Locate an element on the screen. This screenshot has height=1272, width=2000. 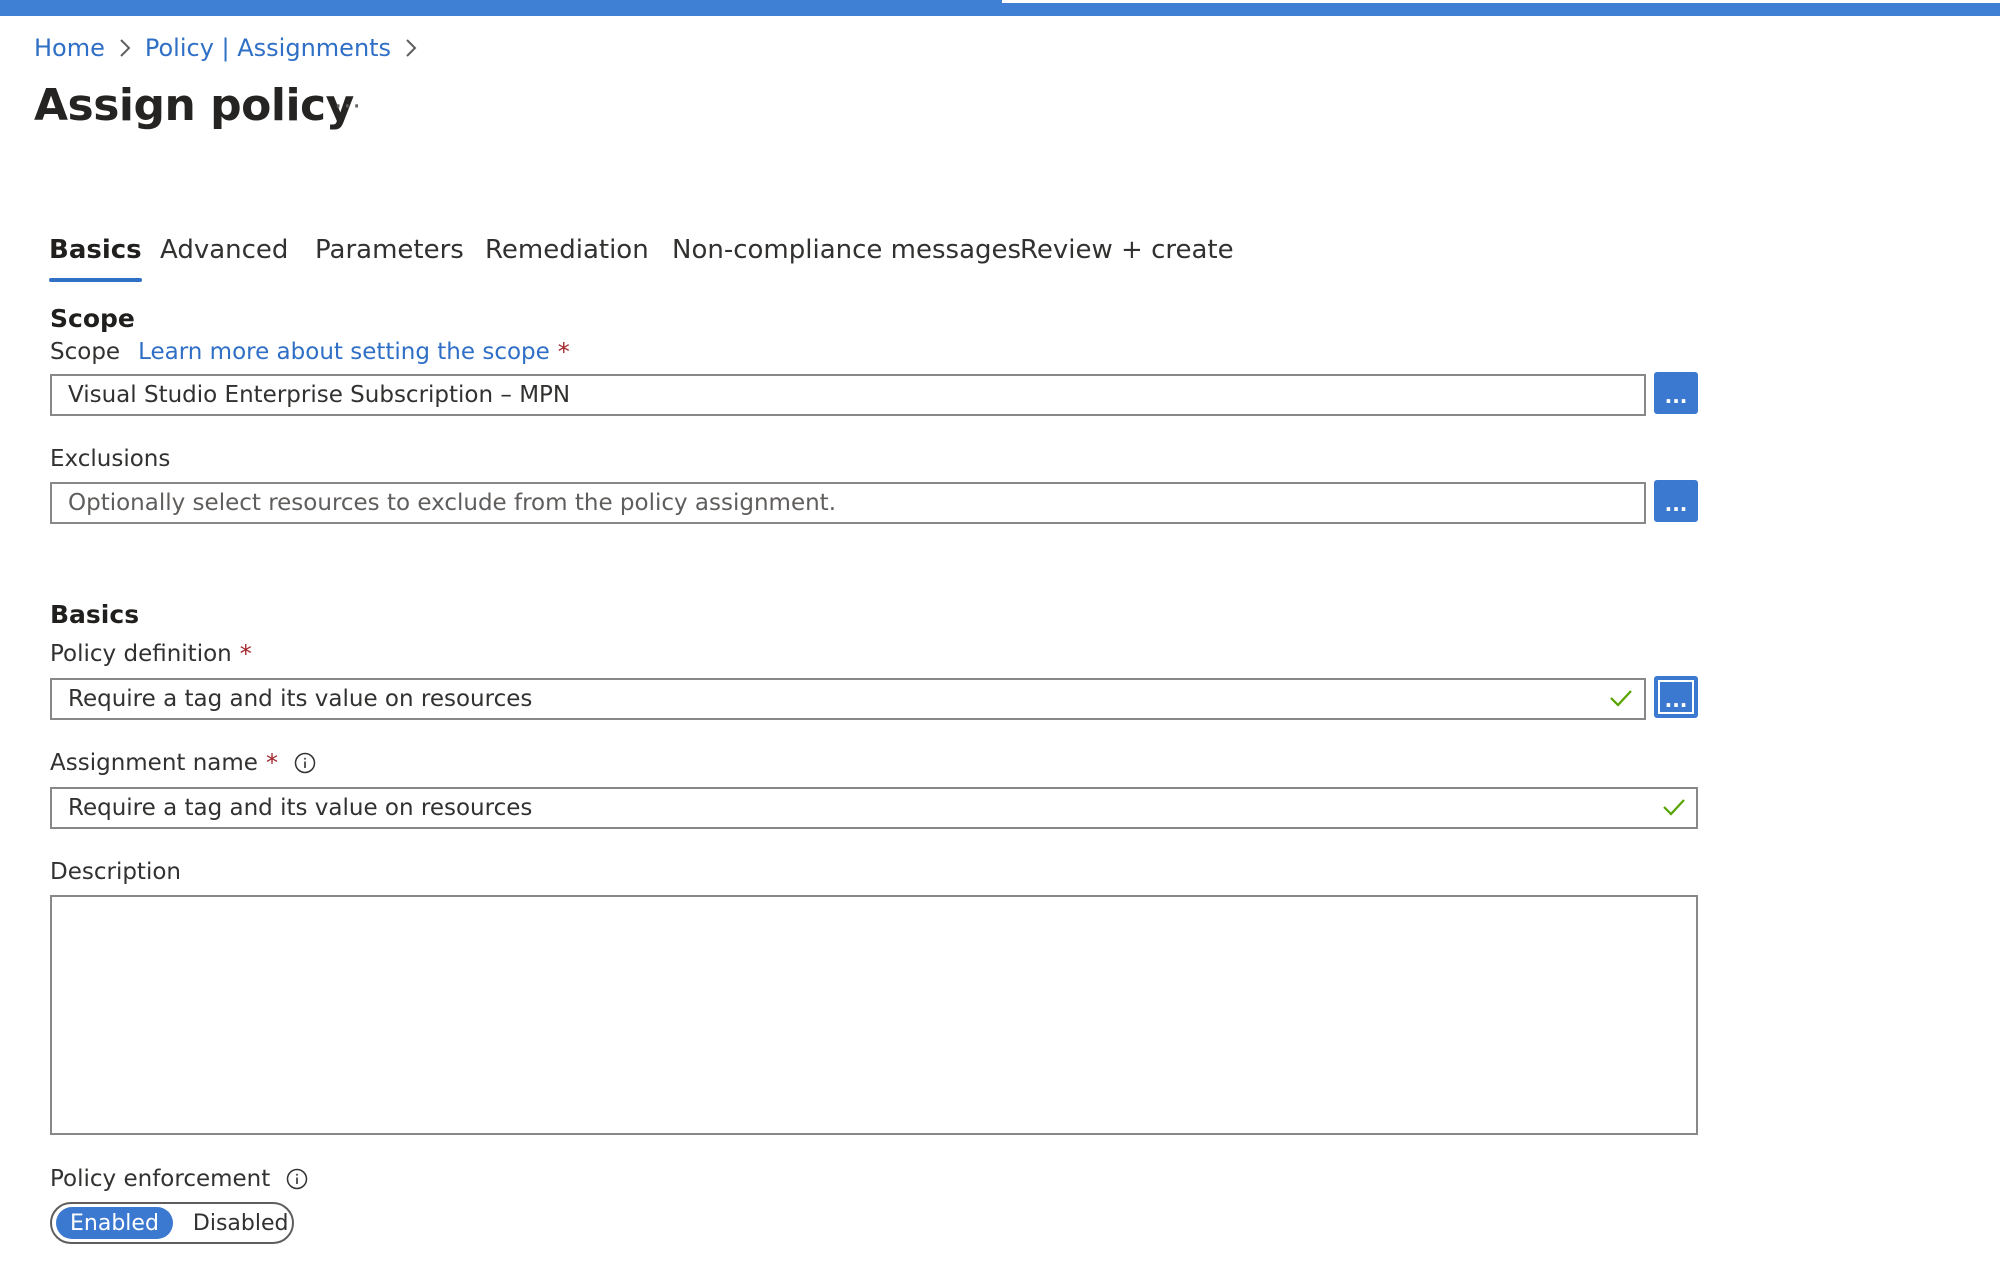
tab-remediation: Remediation is located at coordinates (567, 256).